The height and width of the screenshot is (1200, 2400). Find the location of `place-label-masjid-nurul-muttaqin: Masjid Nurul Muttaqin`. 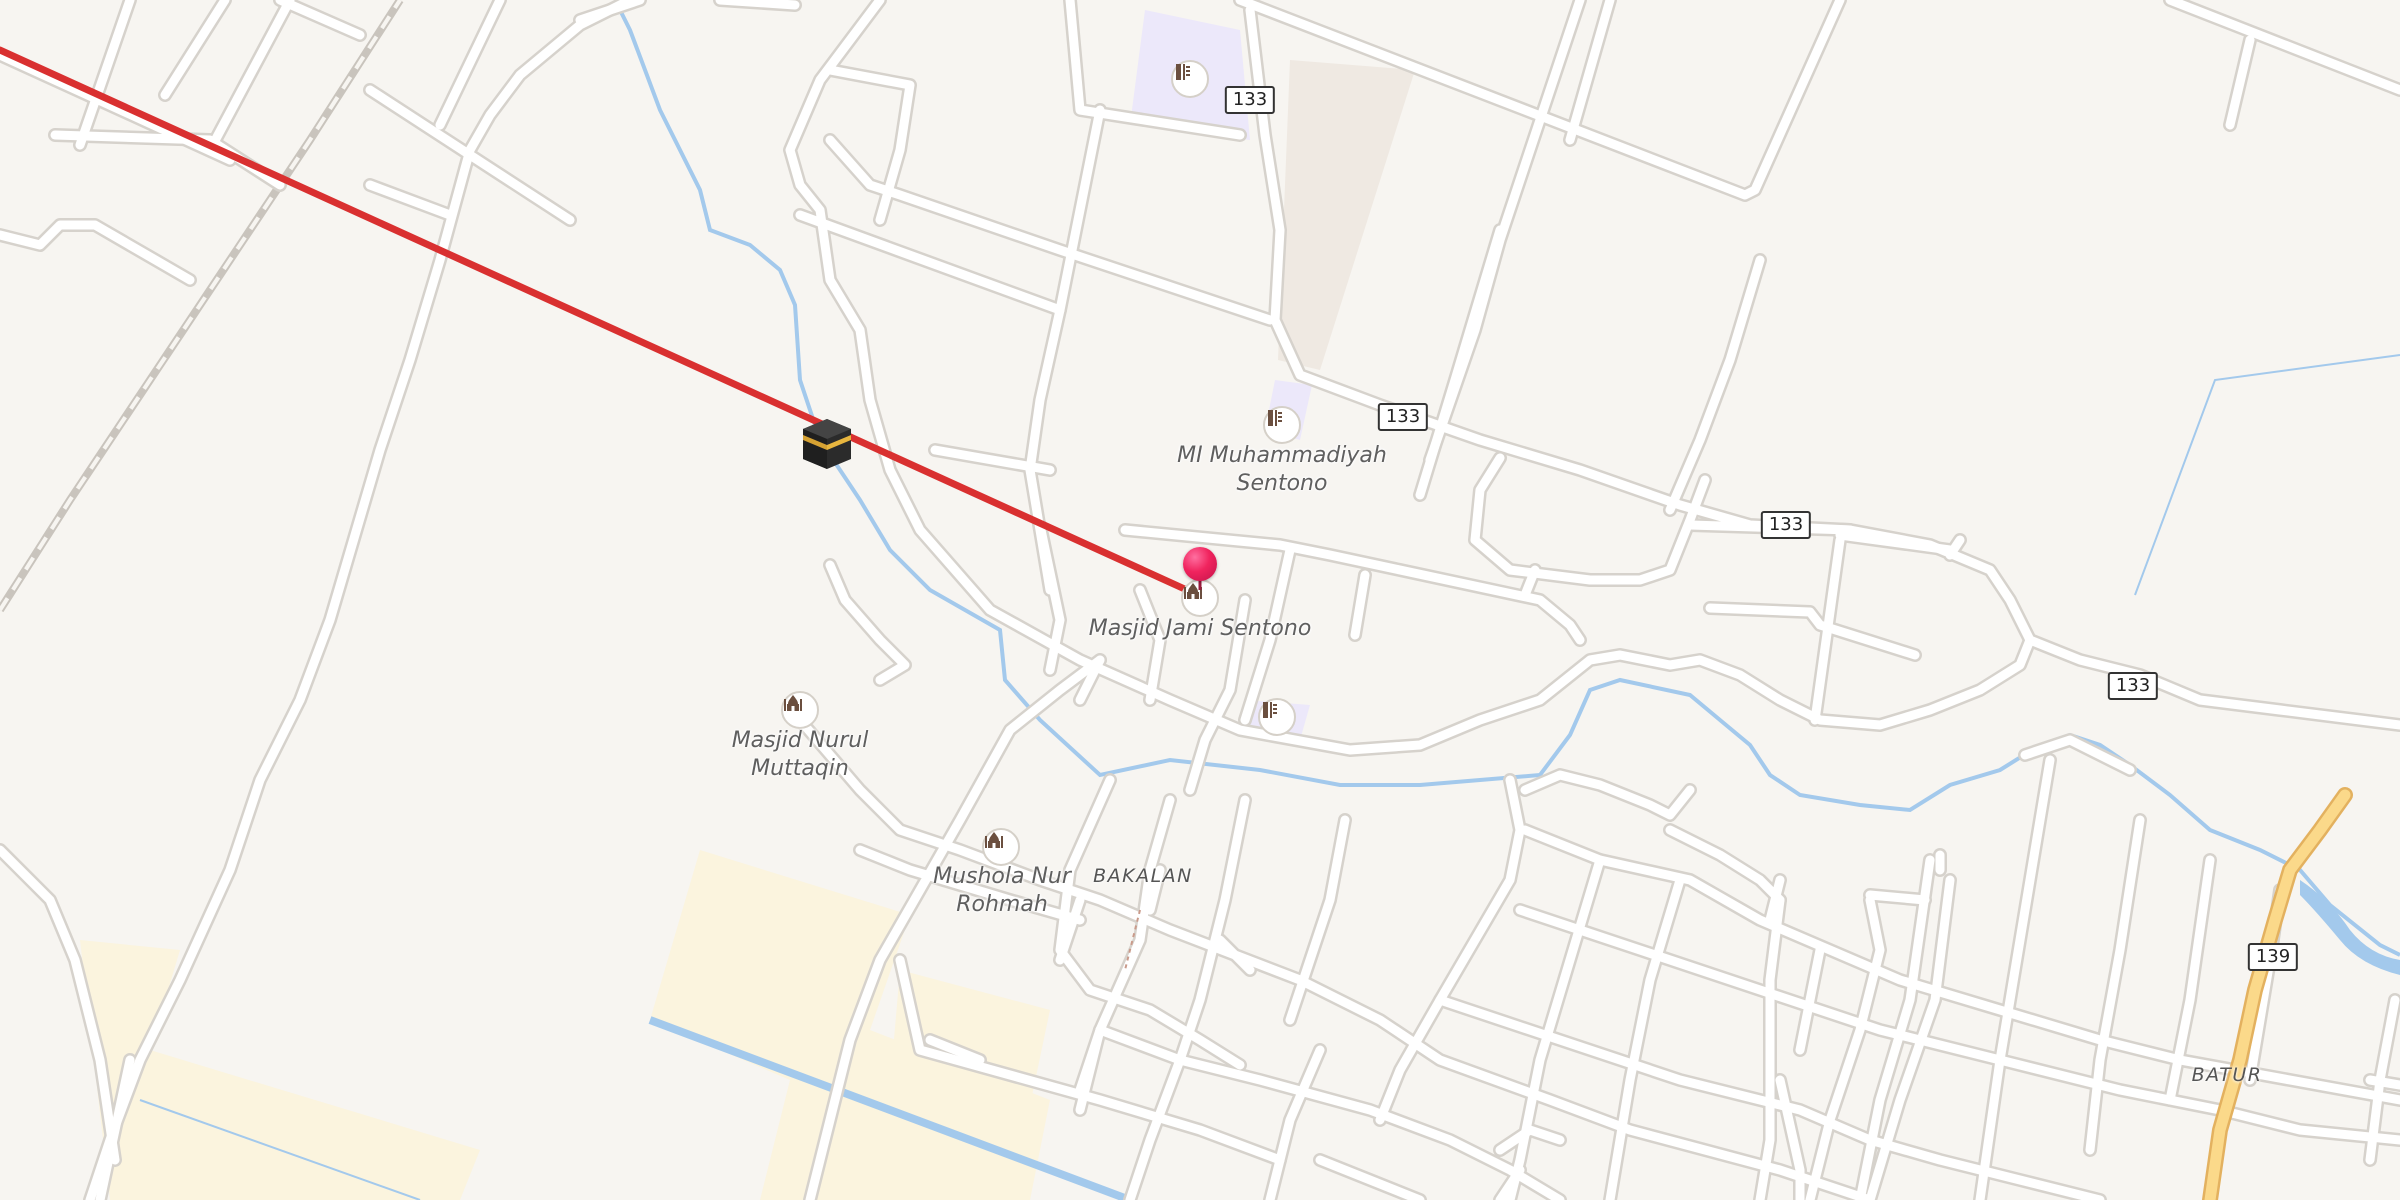

place-label-masjid-nurul-muttaqin: Masjid Nurul Muttaqin is located at coordinates (800, 755).